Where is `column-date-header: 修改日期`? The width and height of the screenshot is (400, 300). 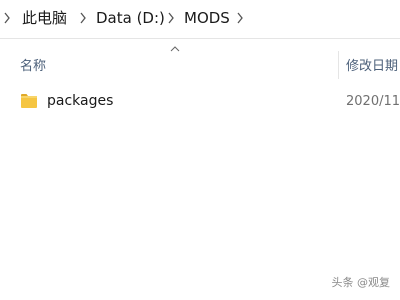 column-date-header: 修改日期 is located at coordinates (372, 64).